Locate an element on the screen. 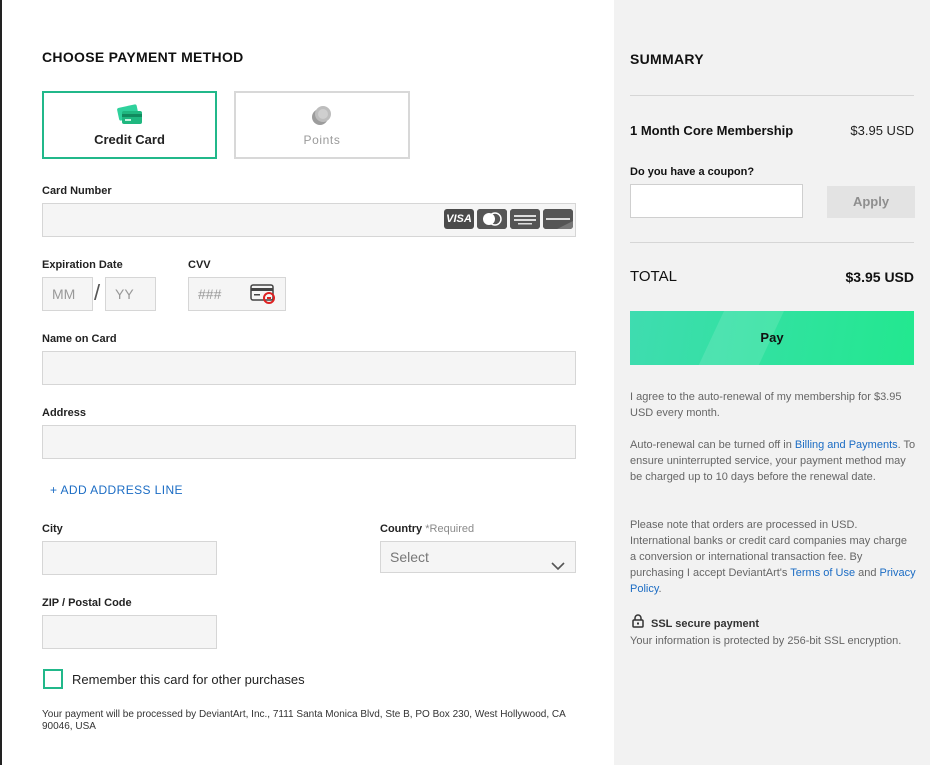 The width and height of the screenshot is (930, 765). lock-icon is located at coordinates (638, 623).